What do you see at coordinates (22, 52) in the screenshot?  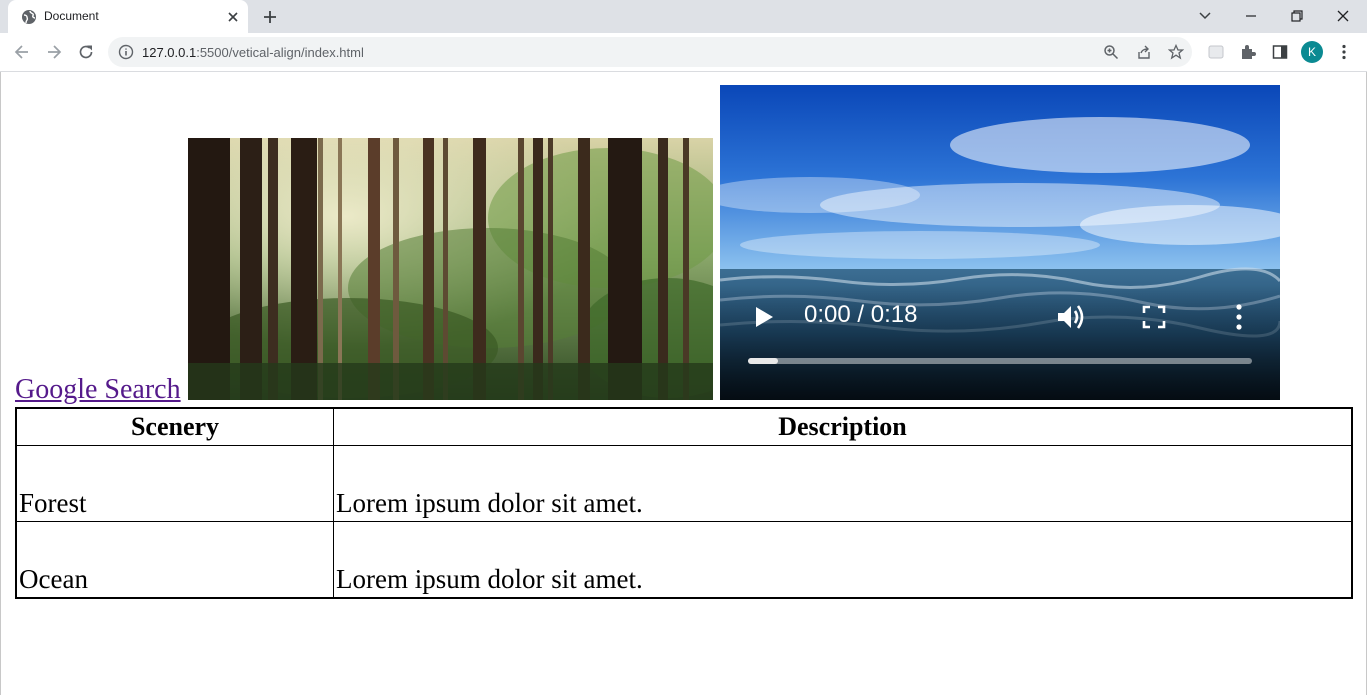 I see `back-icon` at bounding box center [22, 52].